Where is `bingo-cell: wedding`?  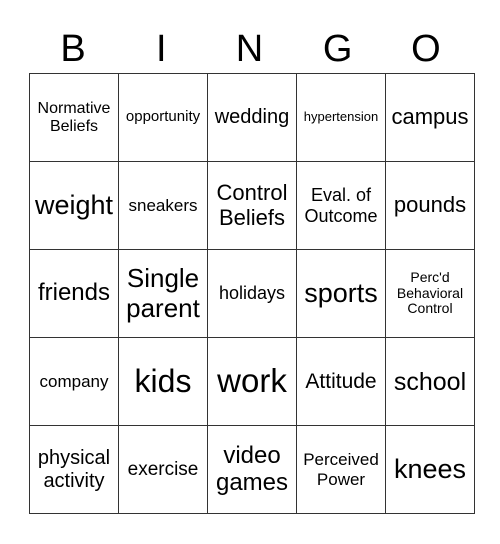
bingo-cell: wedding is located at coordinates (252, 117).